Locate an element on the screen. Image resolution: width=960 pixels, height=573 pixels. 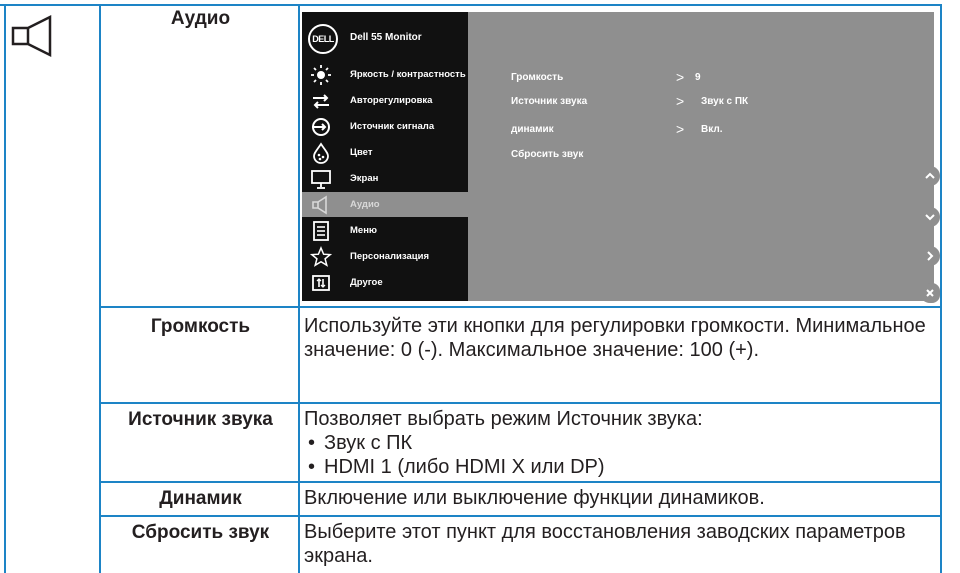
menu-item-brightness: Яркость / контрастность is located at coordinates (385, 74).